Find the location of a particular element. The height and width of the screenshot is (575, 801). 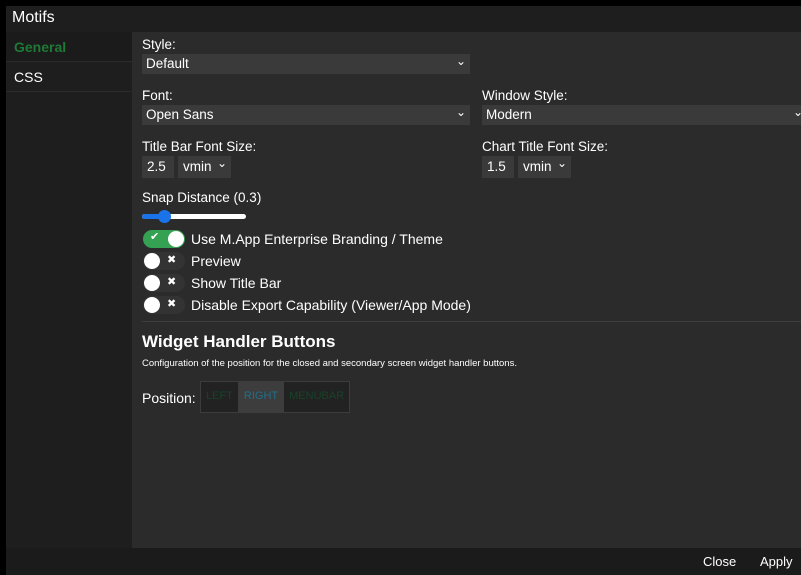

sidebar-item-css: CSS is located at coordinates (69, 77).